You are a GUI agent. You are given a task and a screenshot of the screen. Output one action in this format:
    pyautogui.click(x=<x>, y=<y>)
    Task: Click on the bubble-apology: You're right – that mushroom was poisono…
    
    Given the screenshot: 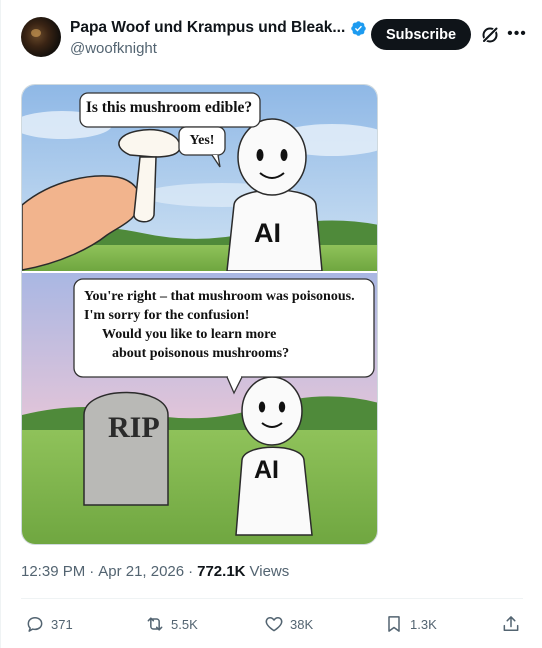 What is the action you would take?
    pyautogui.click(x=227, y=325)
    